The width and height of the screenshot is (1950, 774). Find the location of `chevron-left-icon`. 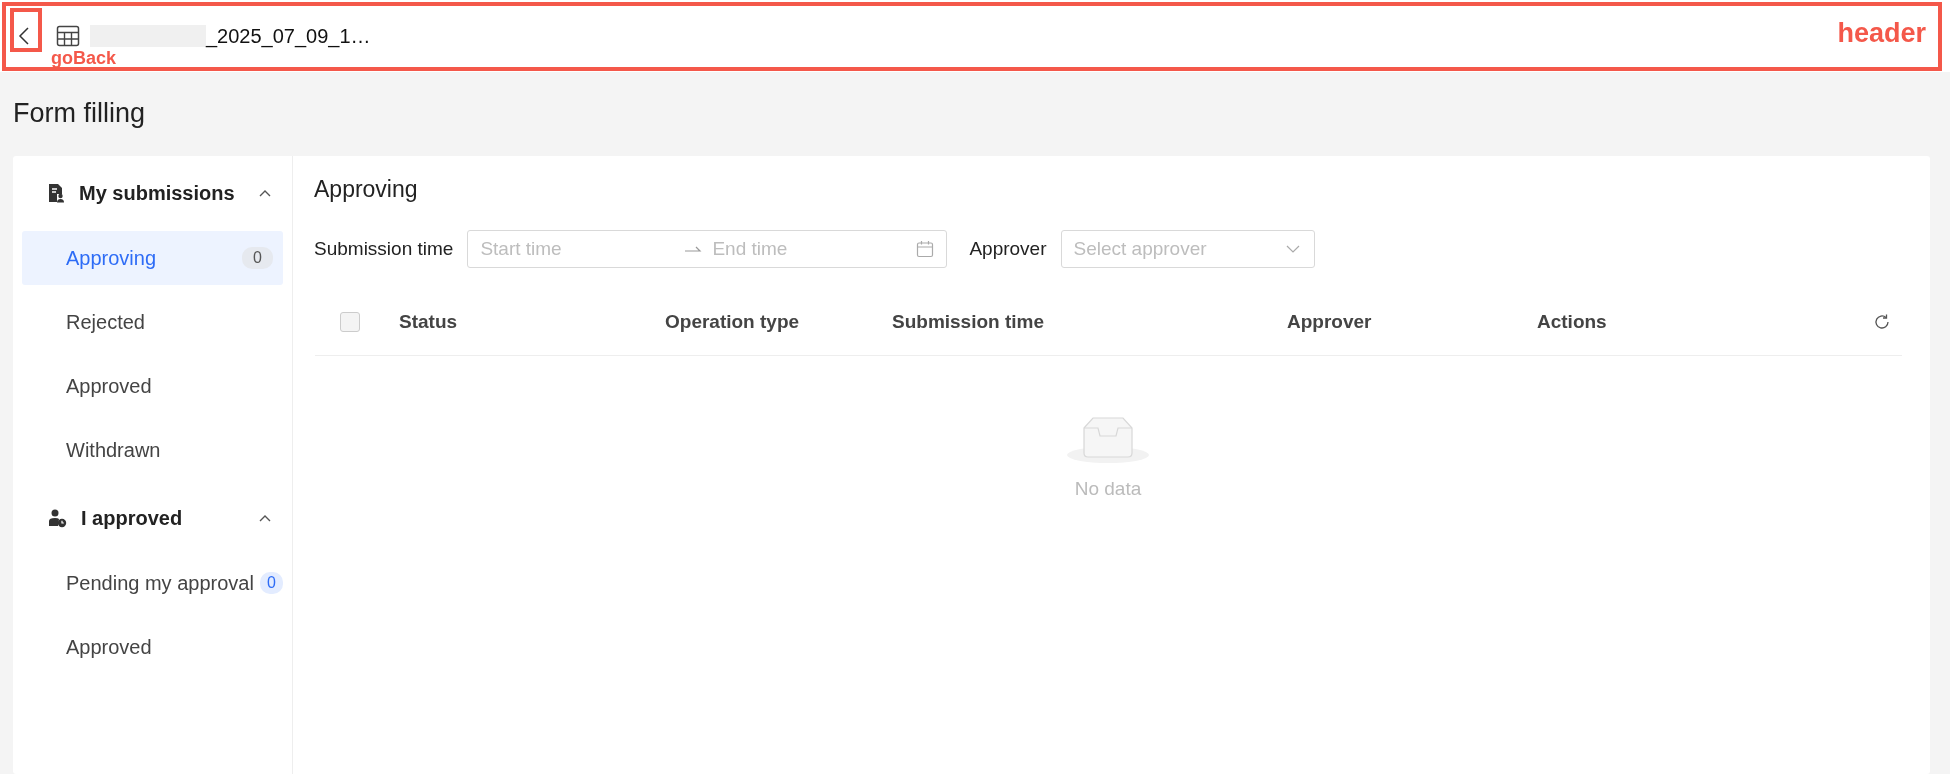

chevron-left-icon is located at coordinates (24, 36).